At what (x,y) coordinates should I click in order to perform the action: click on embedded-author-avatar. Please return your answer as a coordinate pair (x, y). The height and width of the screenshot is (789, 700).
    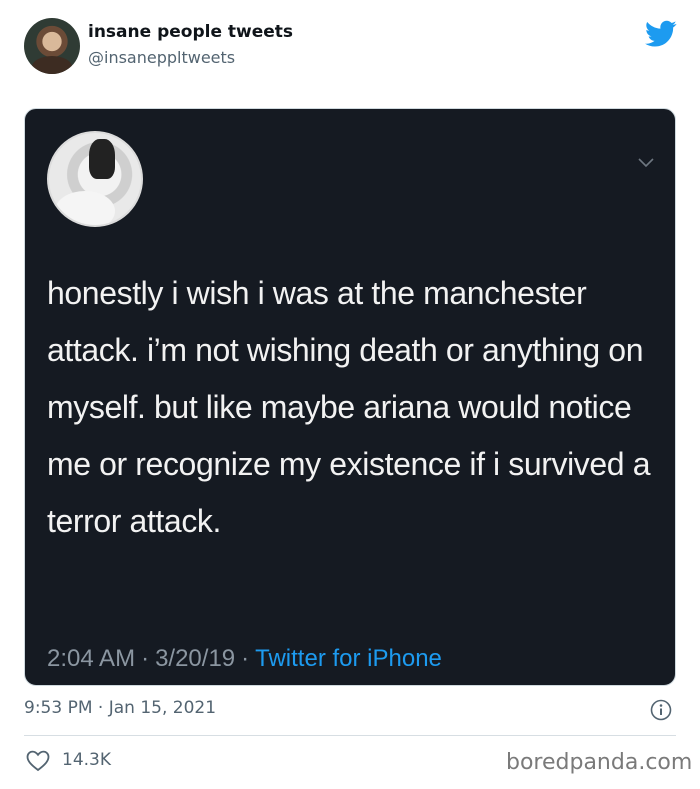
    Looking at the image, I should click on (95, 179).